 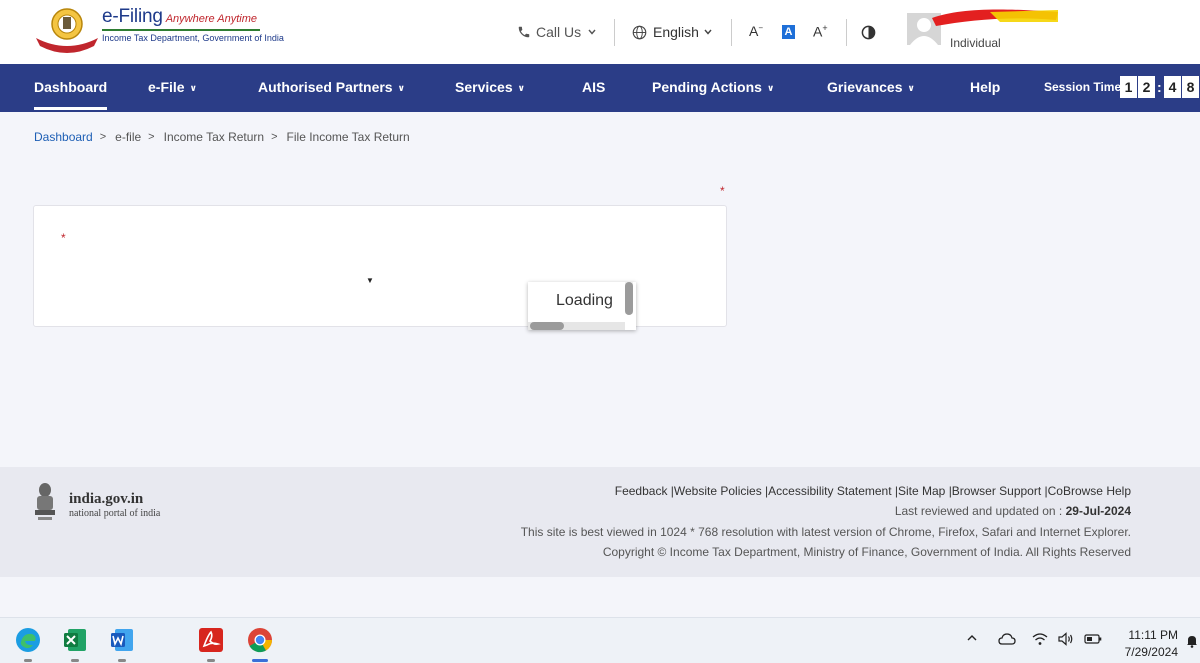 What do you see at coordinates (868, 32) in the screenshot?
I see `contrast-toggle-icon` at bounding box center [868, 32].